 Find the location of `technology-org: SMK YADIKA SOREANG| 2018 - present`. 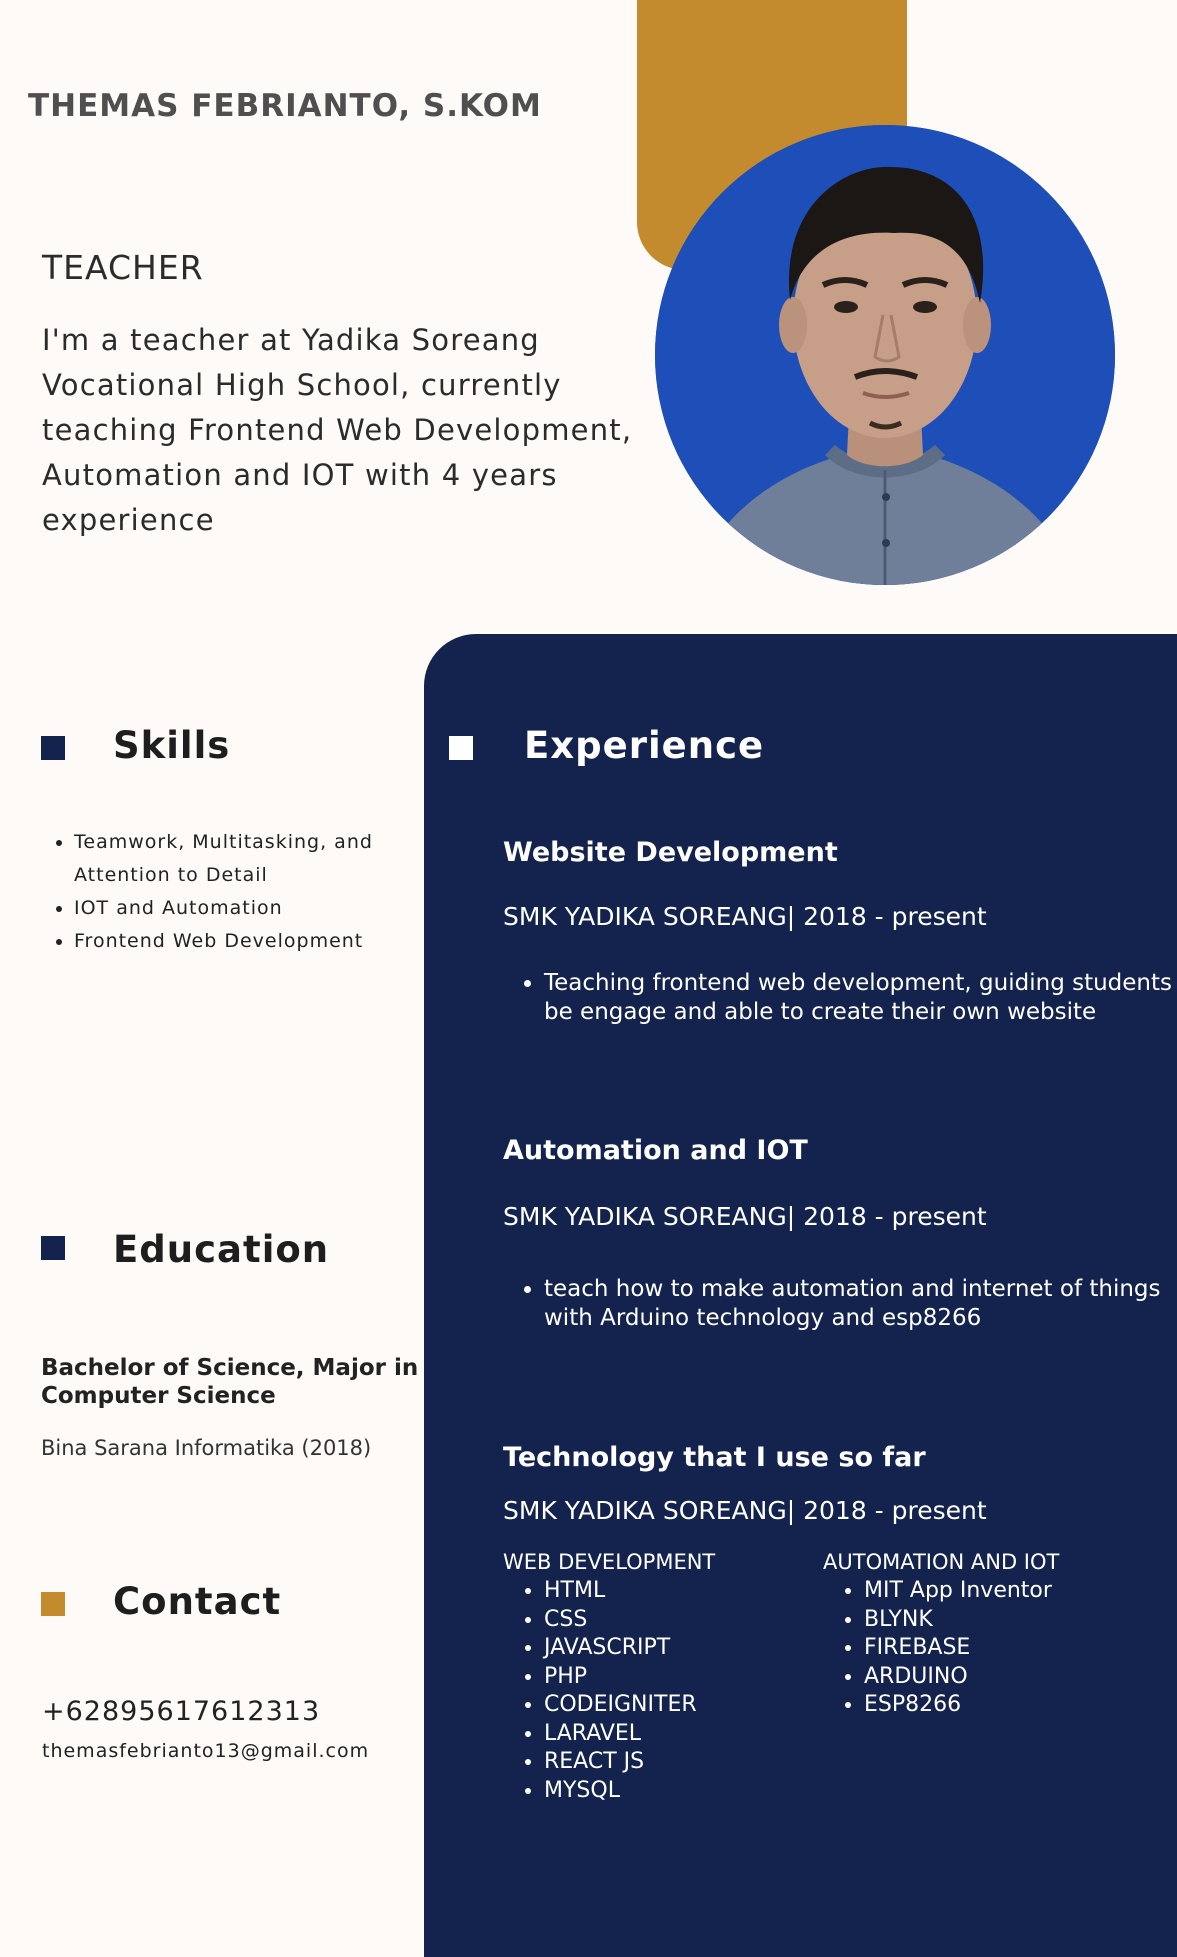

technology-org: SMK YADIKA SOREANG| 2018 - present is located at coordinates (745, 1510).